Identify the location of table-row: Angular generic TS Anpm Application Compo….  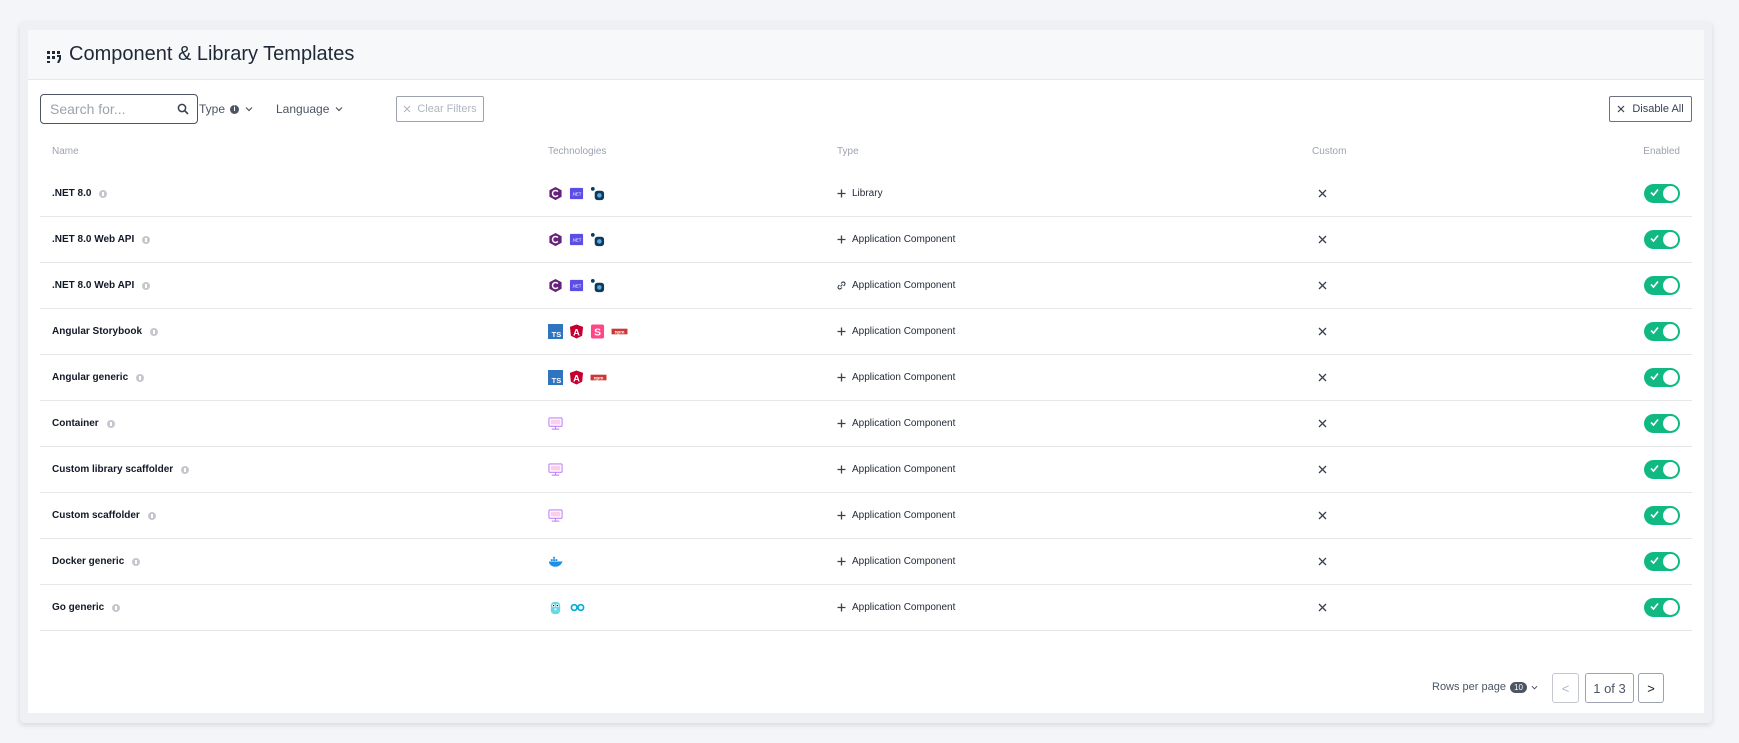
(866, 378).